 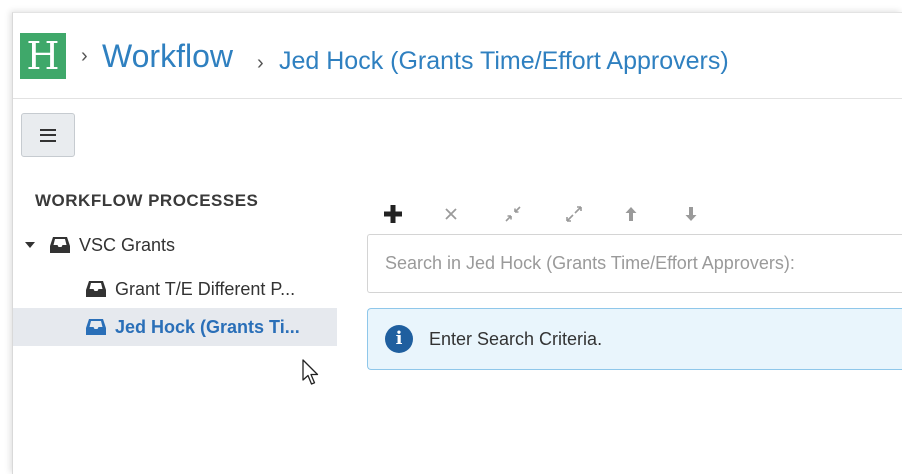 I want to click on toolbar, so click(x=563, y=214).